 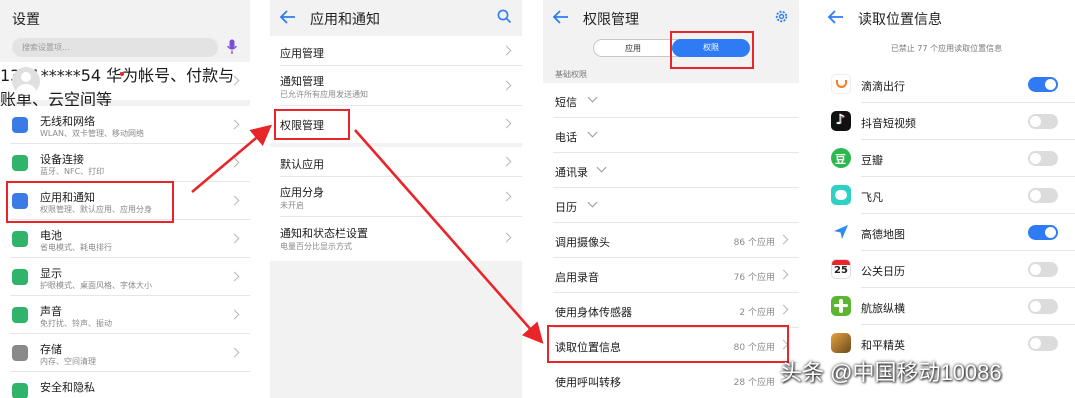 What do you see at coordinates (571, 172) in the screenshot?
I see `item-title: 通讯录` at bounding box center [571, 172].